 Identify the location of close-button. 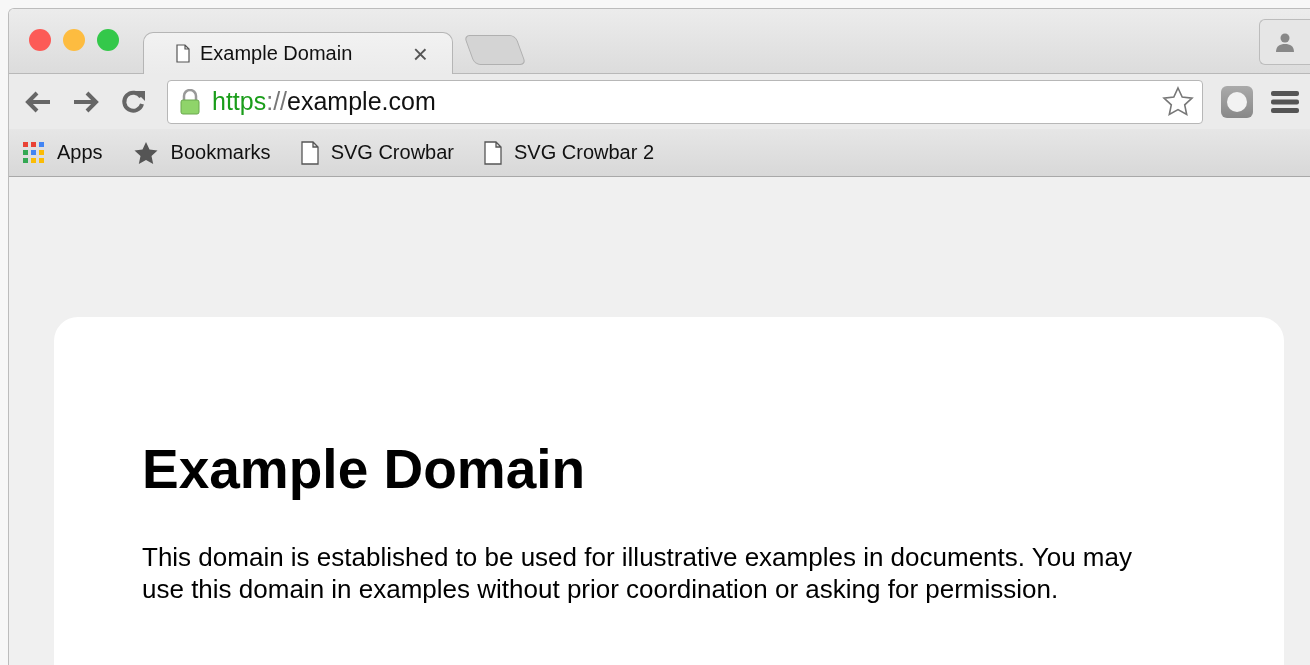
(40, 40).